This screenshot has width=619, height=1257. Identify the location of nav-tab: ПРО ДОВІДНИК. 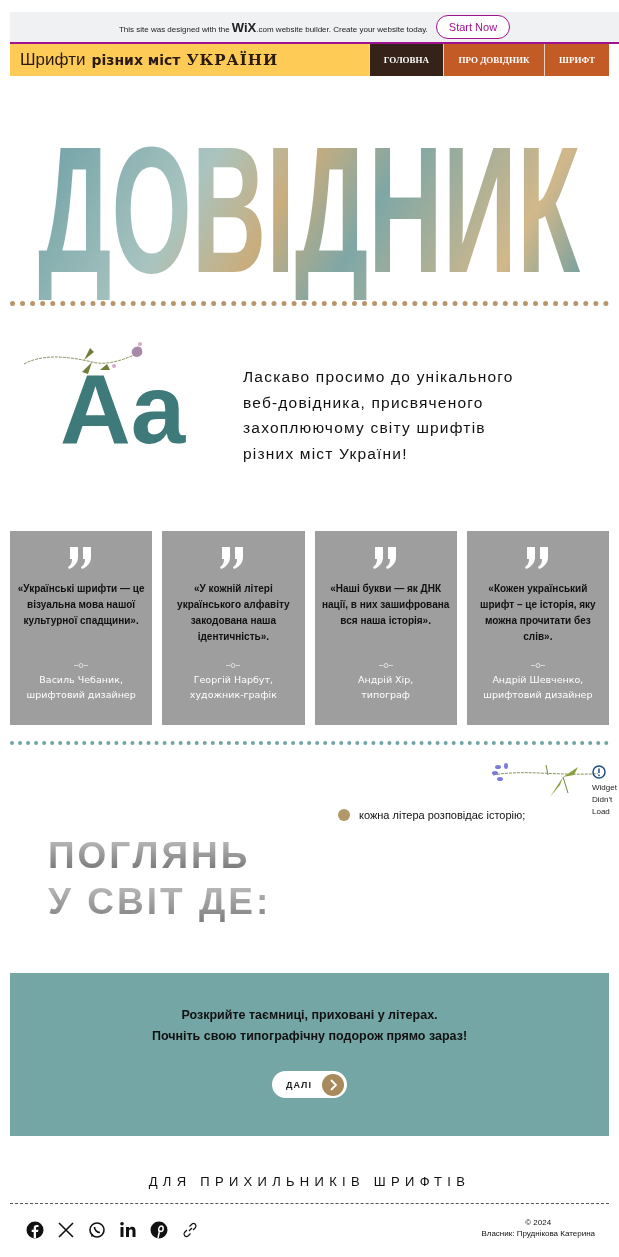
(493, 60).